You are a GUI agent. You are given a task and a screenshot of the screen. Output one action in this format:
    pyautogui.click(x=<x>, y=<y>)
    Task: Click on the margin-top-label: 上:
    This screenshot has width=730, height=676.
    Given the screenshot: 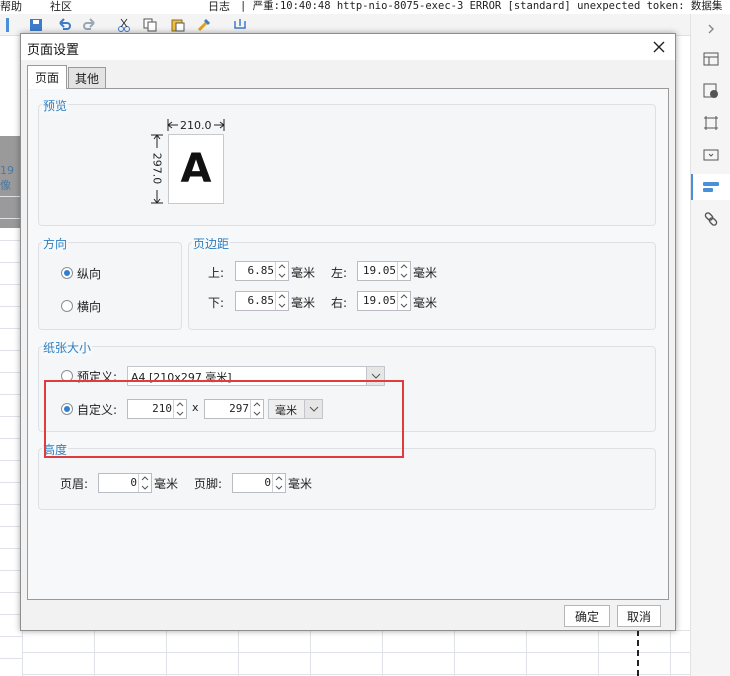 What is the action you would take?
    pyautogui.click(x=216, y=273)
    